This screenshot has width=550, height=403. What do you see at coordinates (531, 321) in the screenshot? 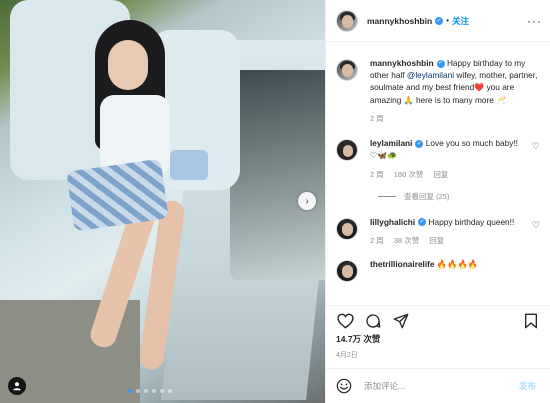
I see `bookmark-icon` at bounding box center [531, 321].